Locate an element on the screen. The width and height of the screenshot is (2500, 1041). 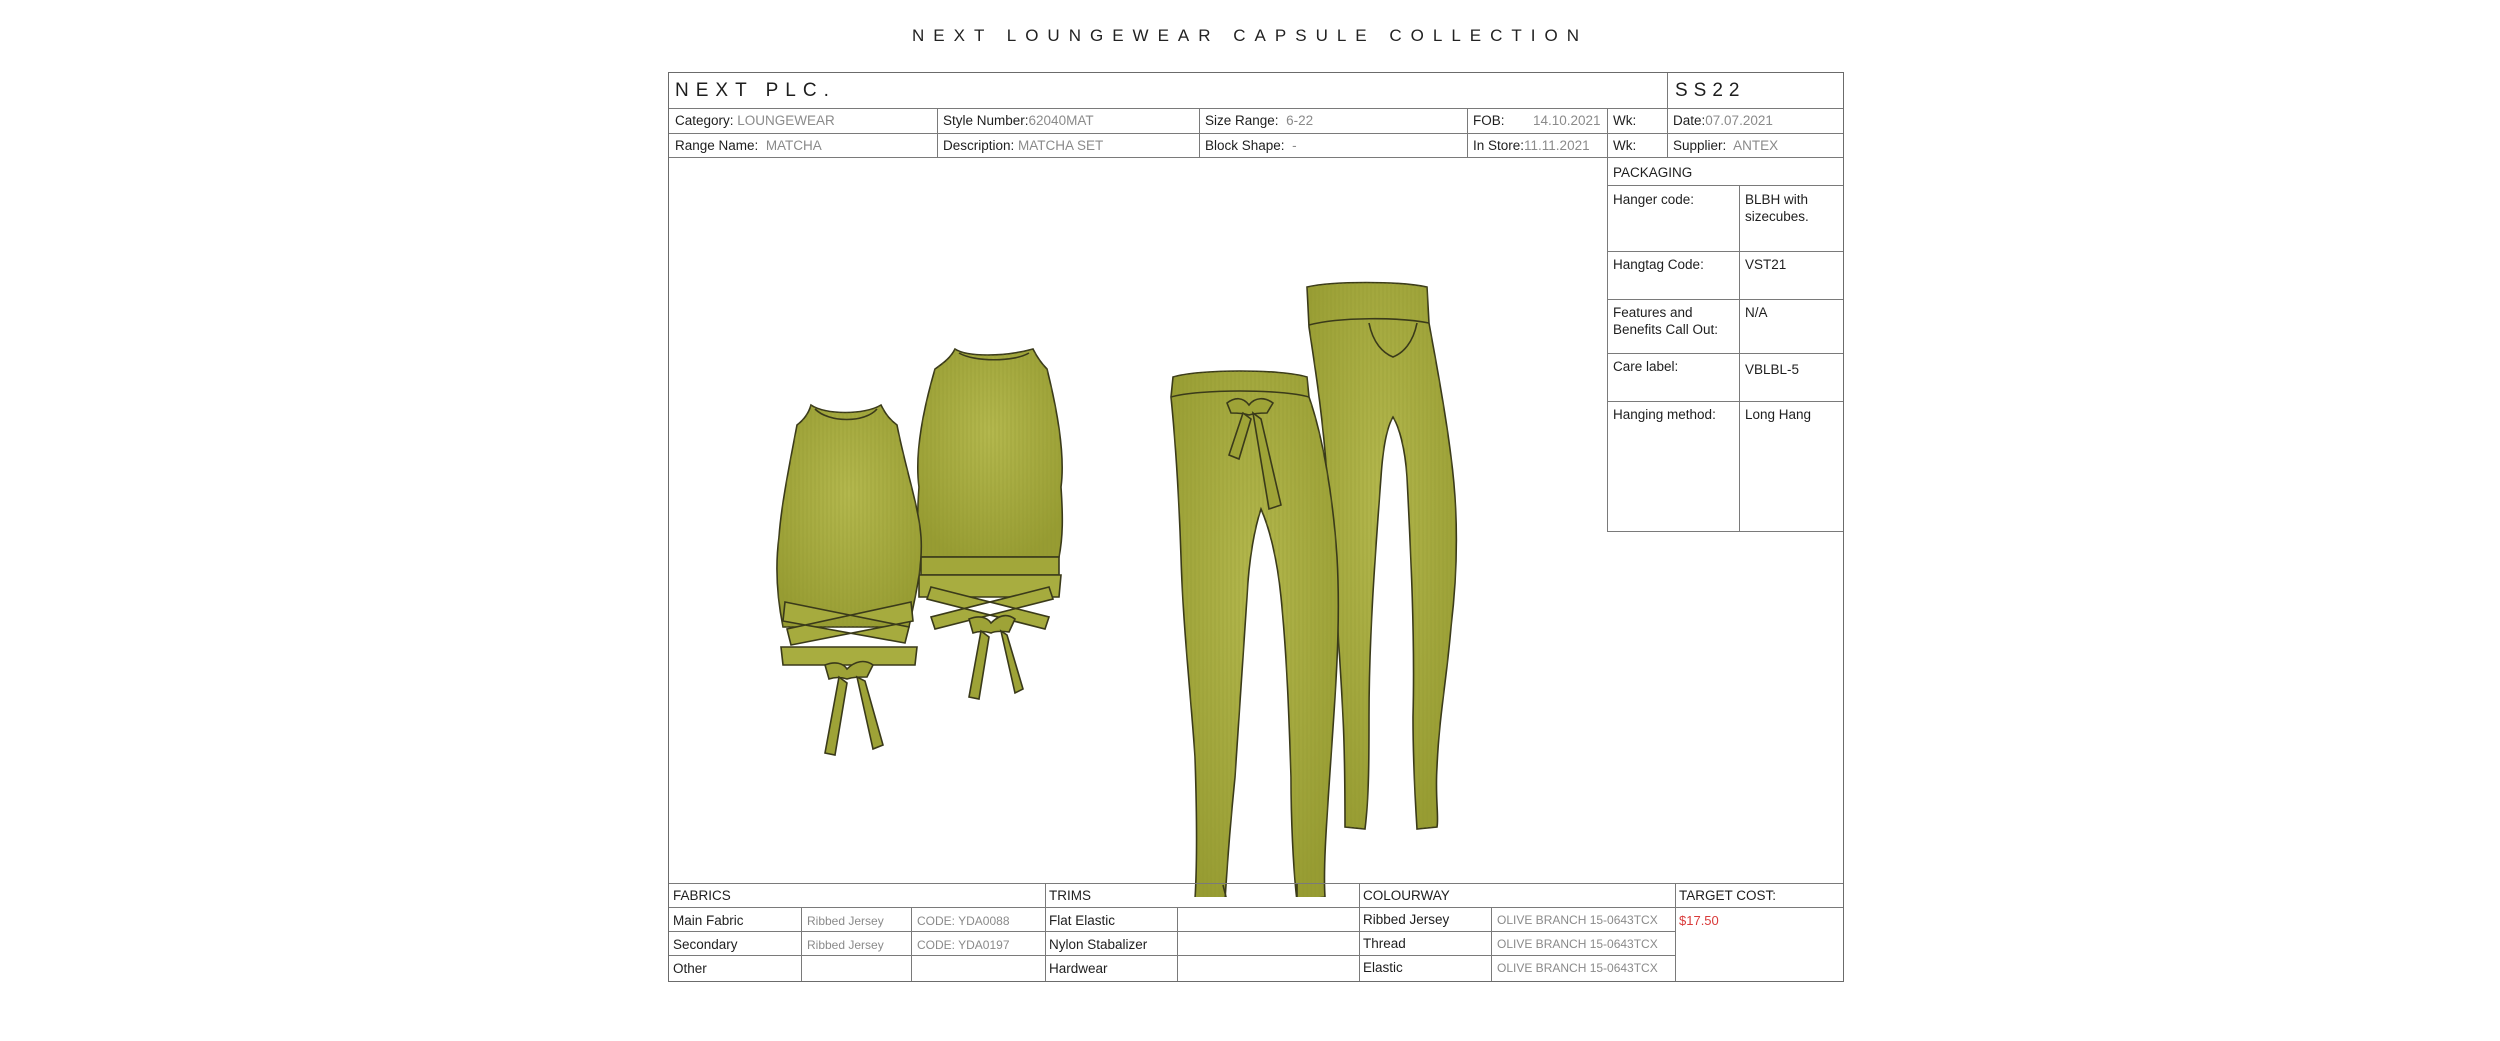
target-cost-value: $17.50 is located at coordinates (1699, 920).